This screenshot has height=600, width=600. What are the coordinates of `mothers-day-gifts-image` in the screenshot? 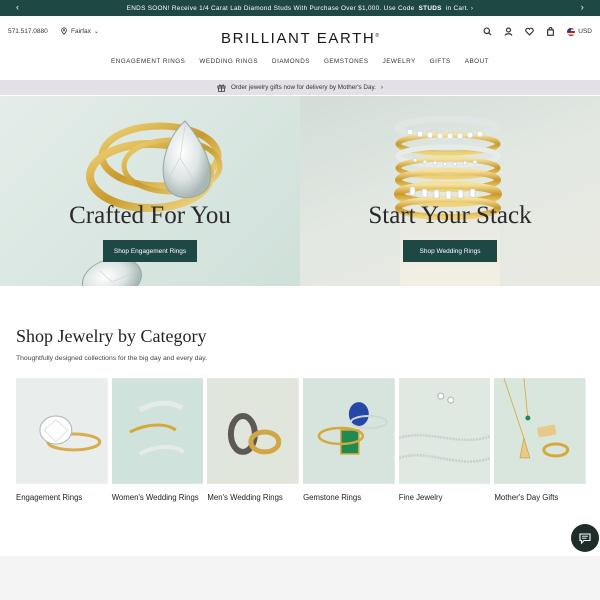 It's located at (540, 431).